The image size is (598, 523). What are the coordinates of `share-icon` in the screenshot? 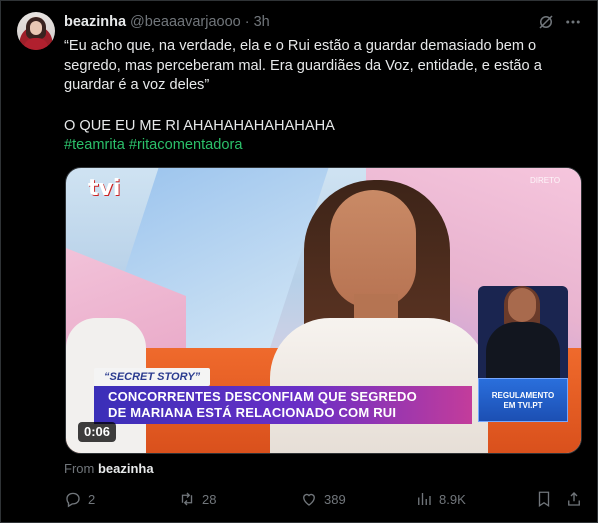 It's located at (574, 499).